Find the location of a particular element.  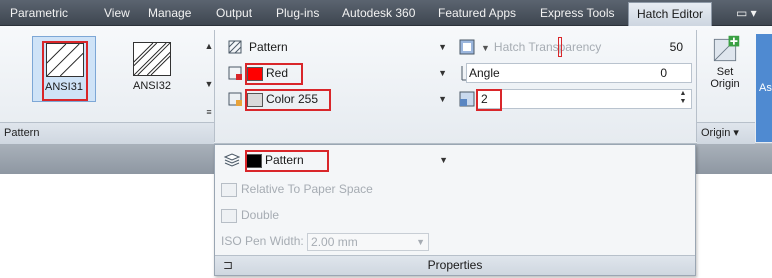

set-origin-icon is located at coordinates (726, 48).